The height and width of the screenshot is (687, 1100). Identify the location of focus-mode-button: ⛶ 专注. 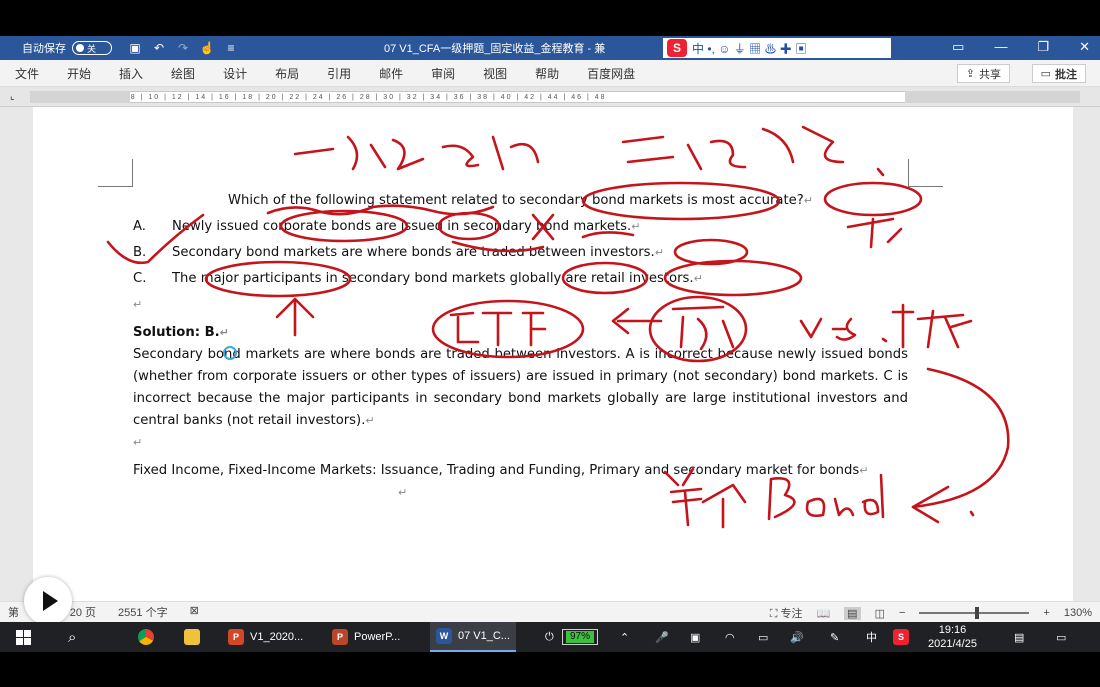
(786, 613).